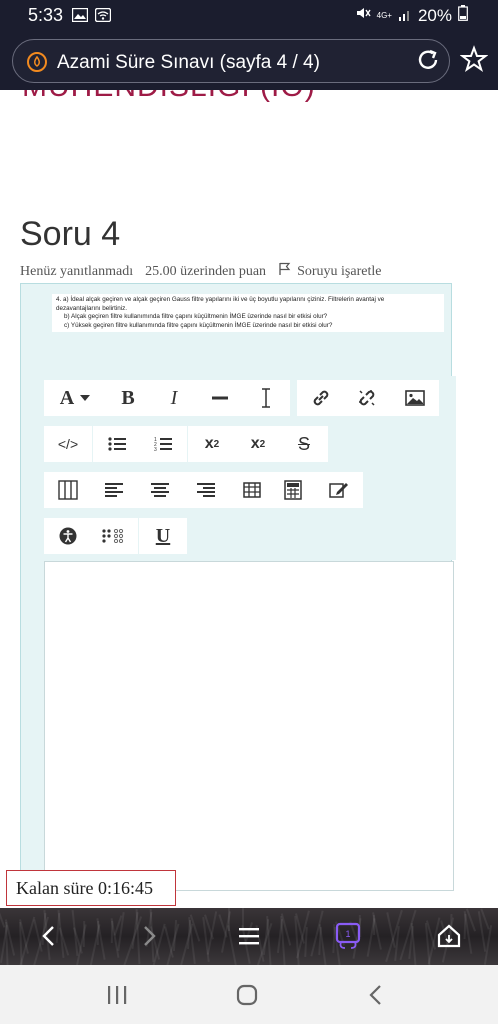 The width and height of the screenshot is (498, 1024). Describe the element at coordinates (384, 15) in the screenshot. I see `network-label: 4G+` at that location.